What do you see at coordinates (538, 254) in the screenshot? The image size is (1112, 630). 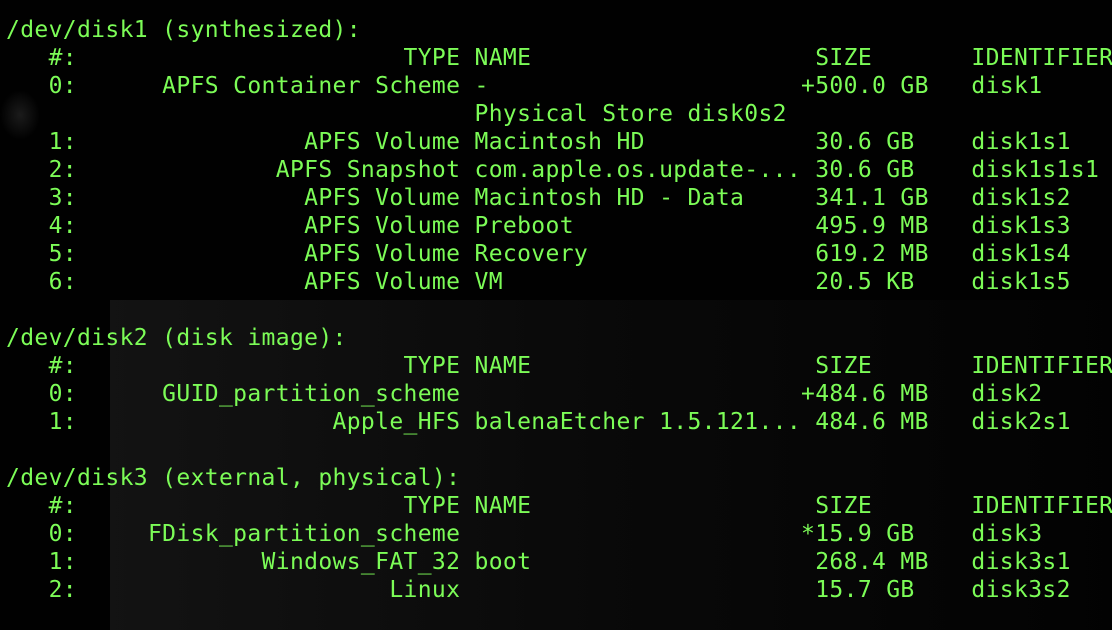 I see `disk1-row-5-line: 5: APFS Volume Recovery 619.2 MB disk1s4` at bounding box center [538, 254].